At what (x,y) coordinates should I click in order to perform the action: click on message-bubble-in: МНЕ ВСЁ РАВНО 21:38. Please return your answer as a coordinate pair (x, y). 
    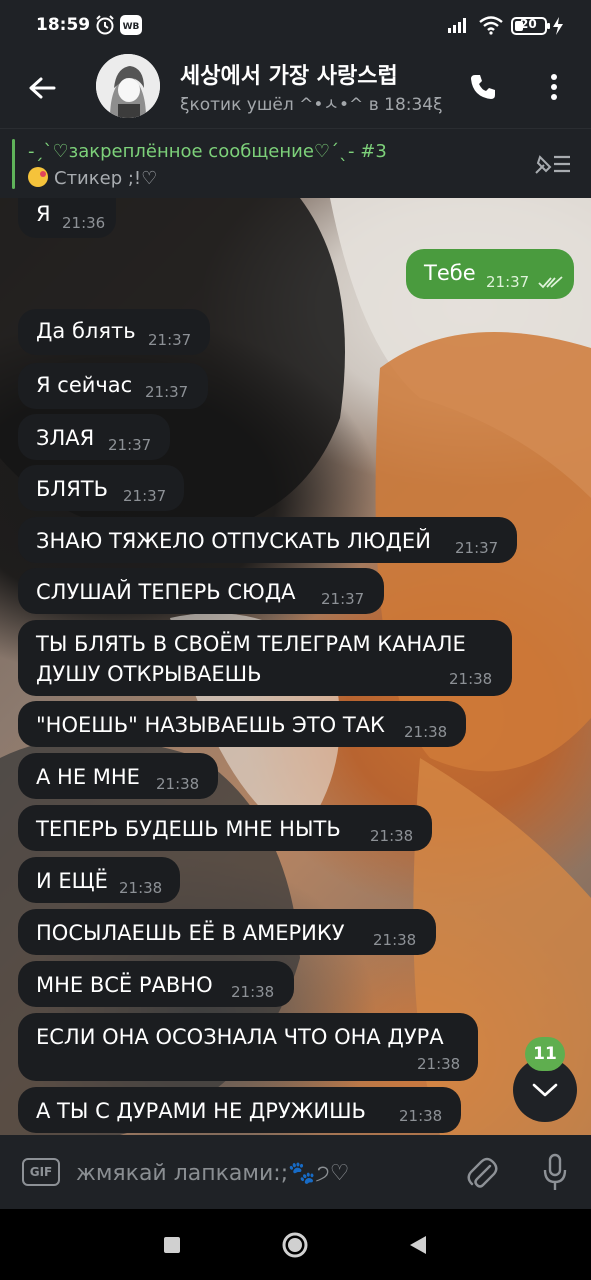
    Looking at the image, I should click on (156, 984).